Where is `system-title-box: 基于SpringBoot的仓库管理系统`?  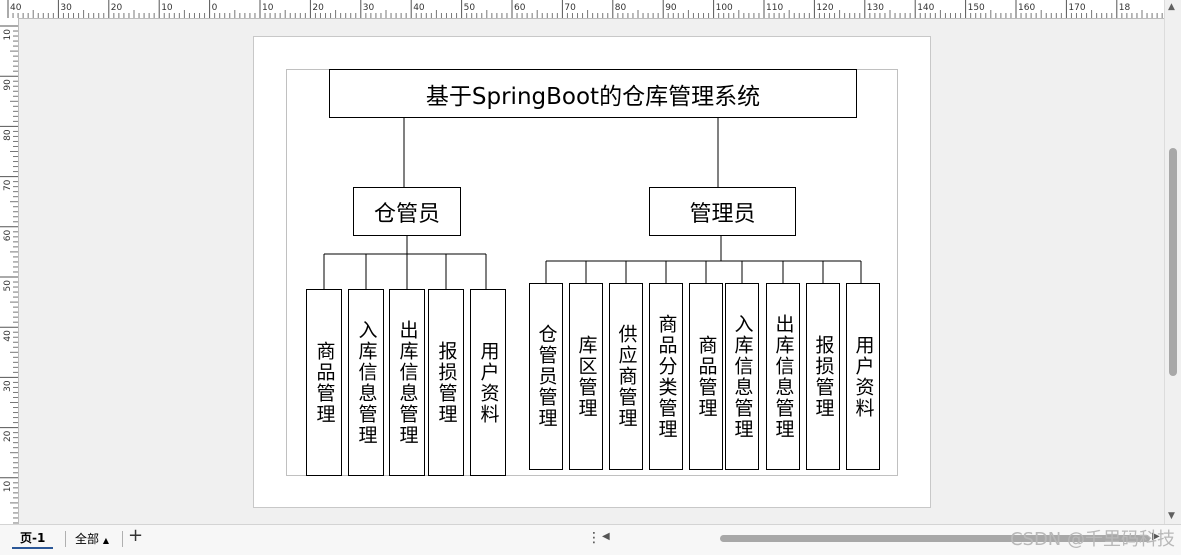
system-title-box: 基于SpringBoot的仓库管理系统 is located at coordinates (593, 93).